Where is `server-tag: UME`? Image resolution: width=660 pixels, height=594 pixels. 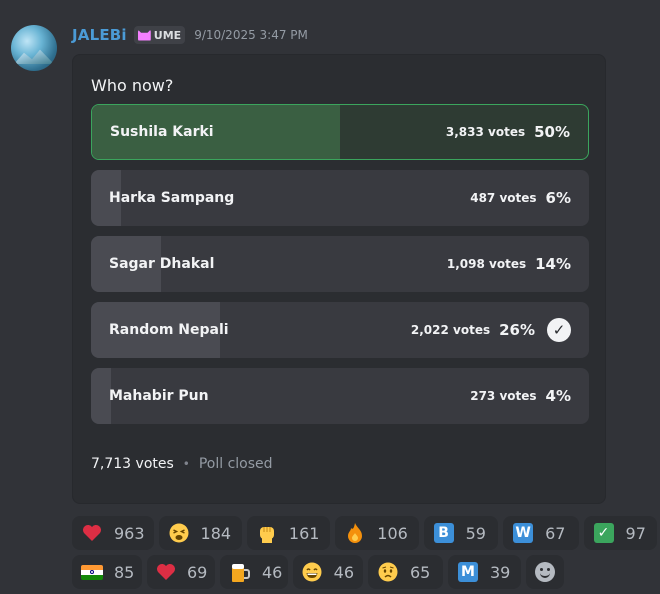
server-tag: UME is located at coordinates (159, 35).